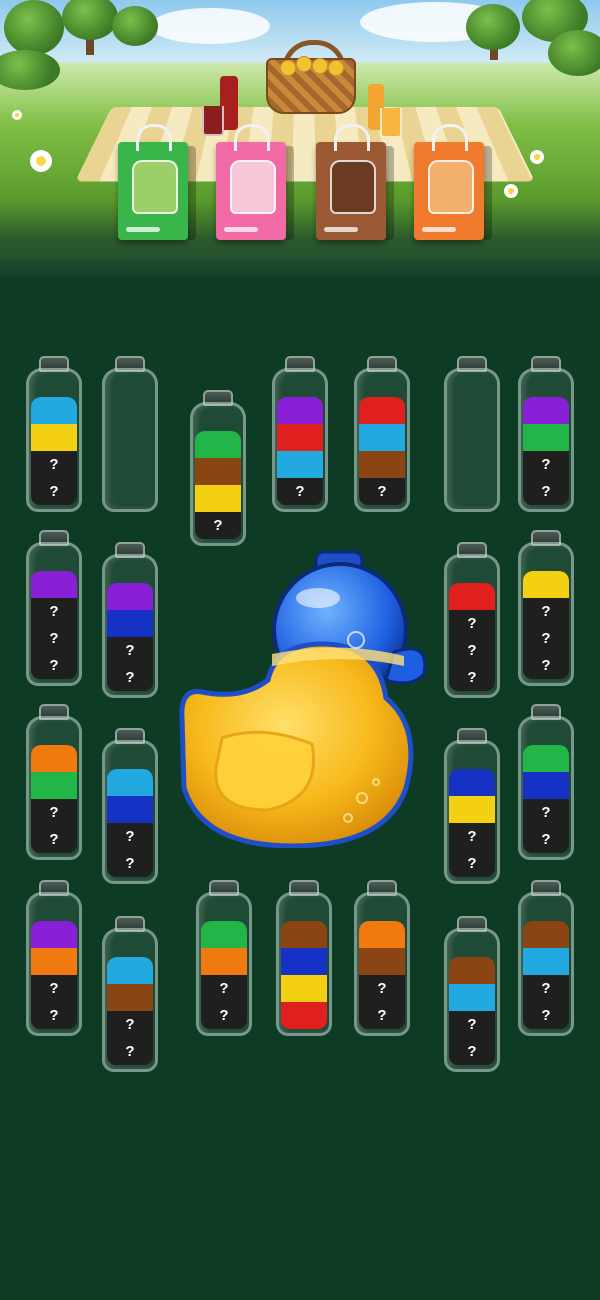 Image resolution: width=600 pixels, height=1300 pixels. I want to click on green-drink-bag, so click(157, 182).